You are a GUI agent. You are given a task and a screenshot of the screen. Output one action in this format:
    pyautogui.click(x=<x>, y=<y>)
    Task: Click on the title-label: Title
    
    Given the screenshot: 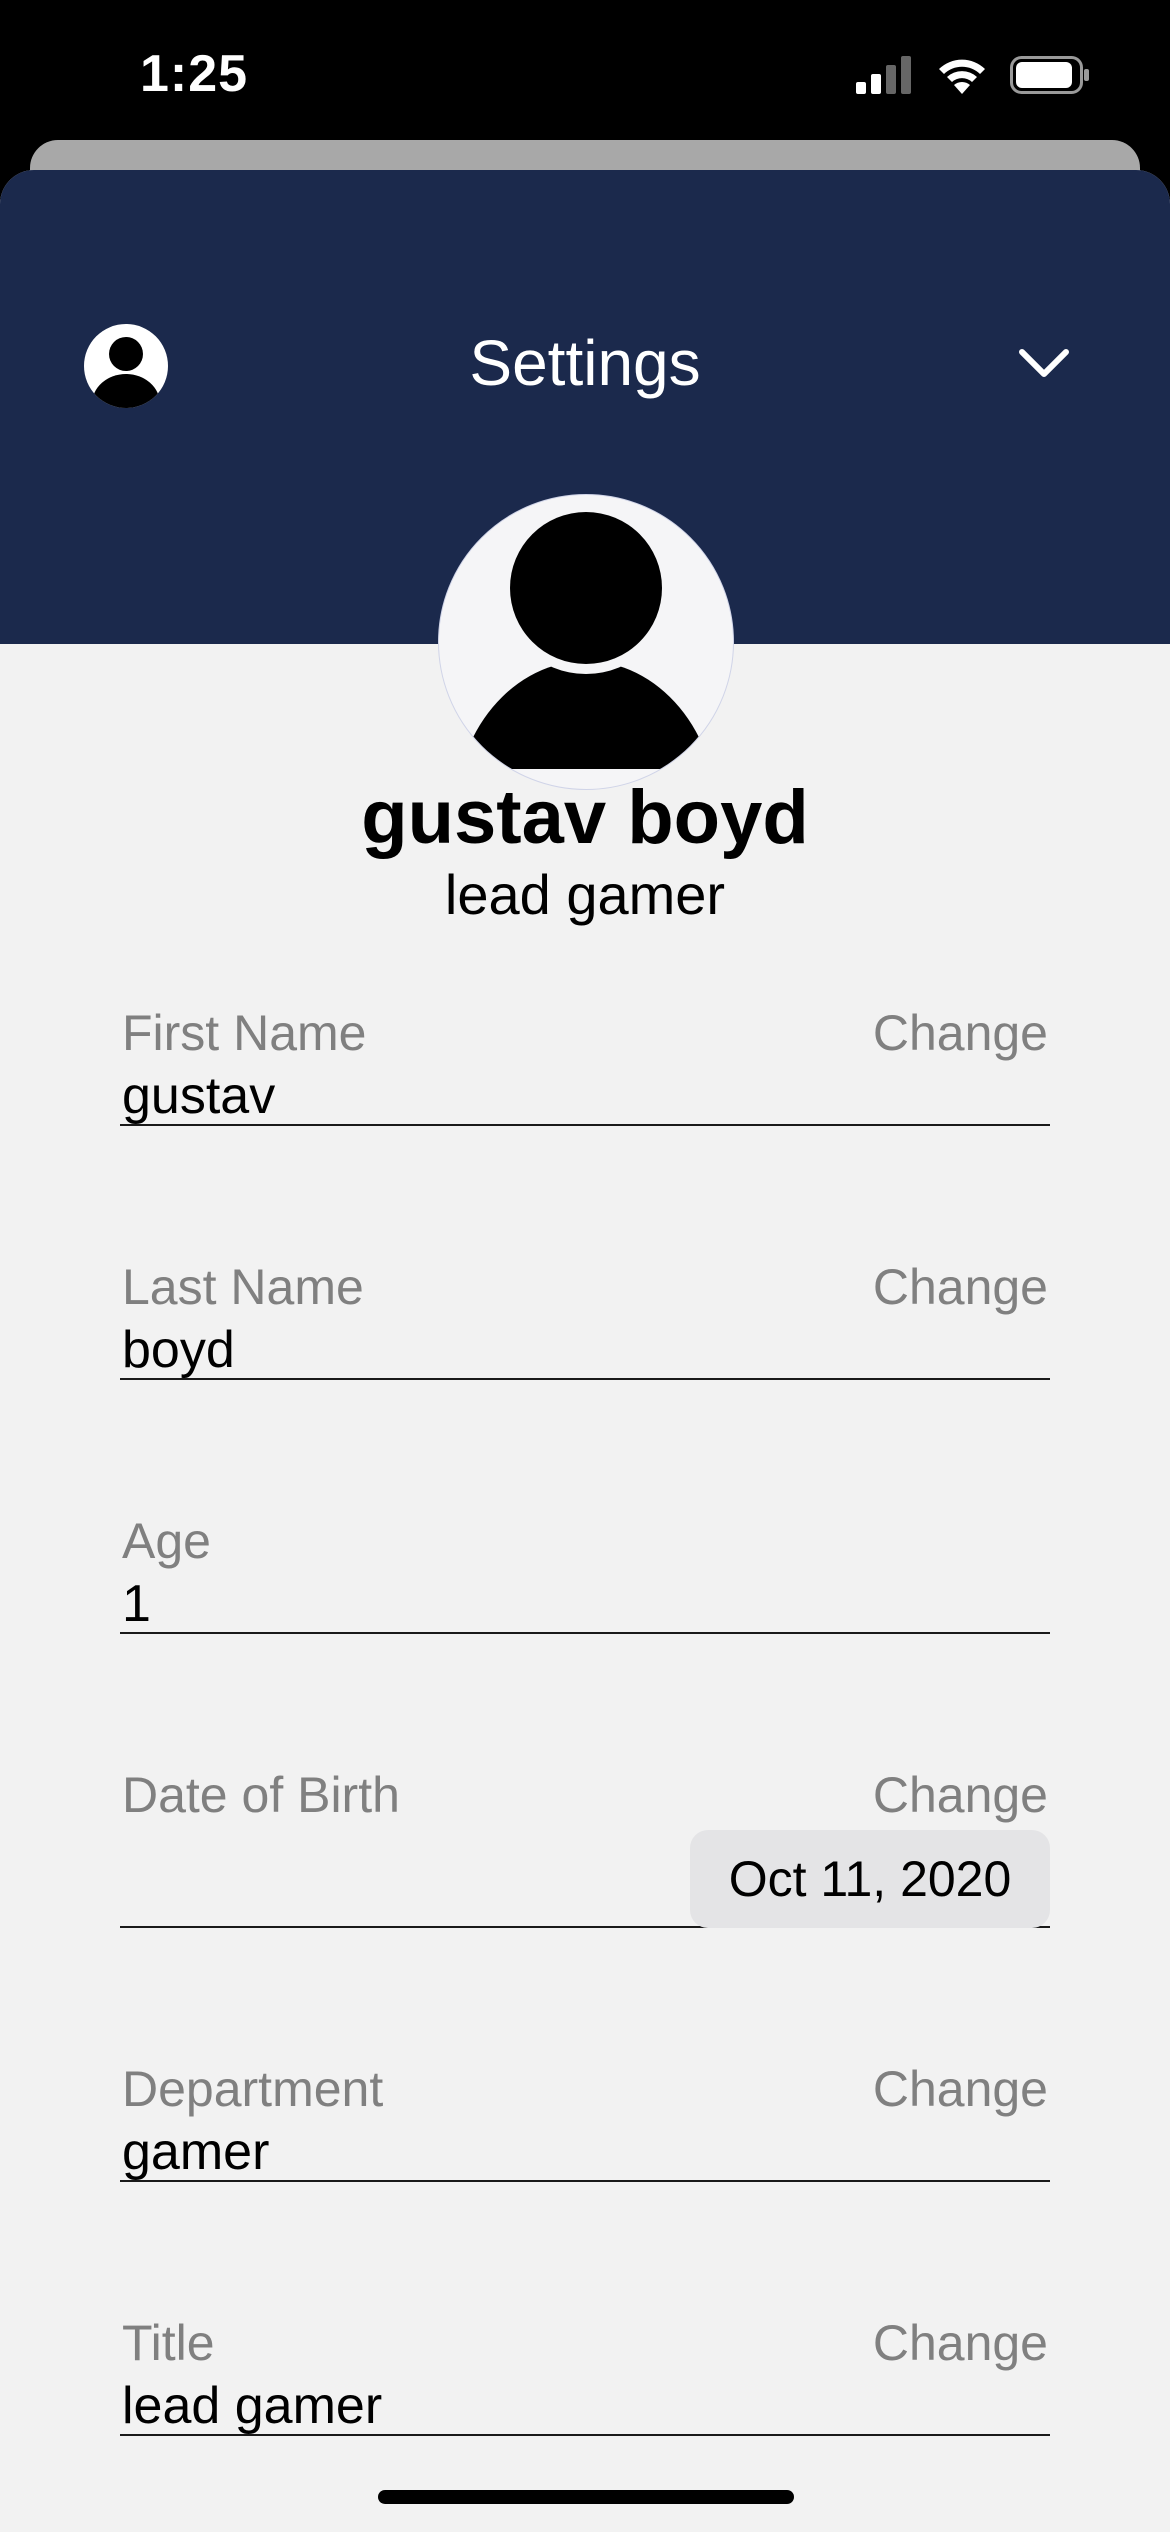 What is the action you would take?
    pyautogui.click(x=168, y=2343)
    